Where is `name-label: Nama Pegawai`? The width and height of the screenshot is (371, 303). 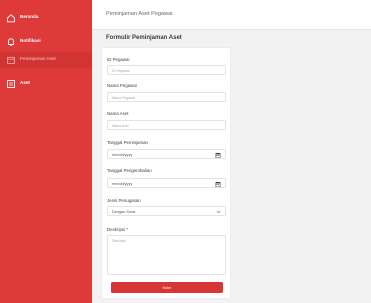 name-label: Nama Pegawai is located at coordinates (122, 85).